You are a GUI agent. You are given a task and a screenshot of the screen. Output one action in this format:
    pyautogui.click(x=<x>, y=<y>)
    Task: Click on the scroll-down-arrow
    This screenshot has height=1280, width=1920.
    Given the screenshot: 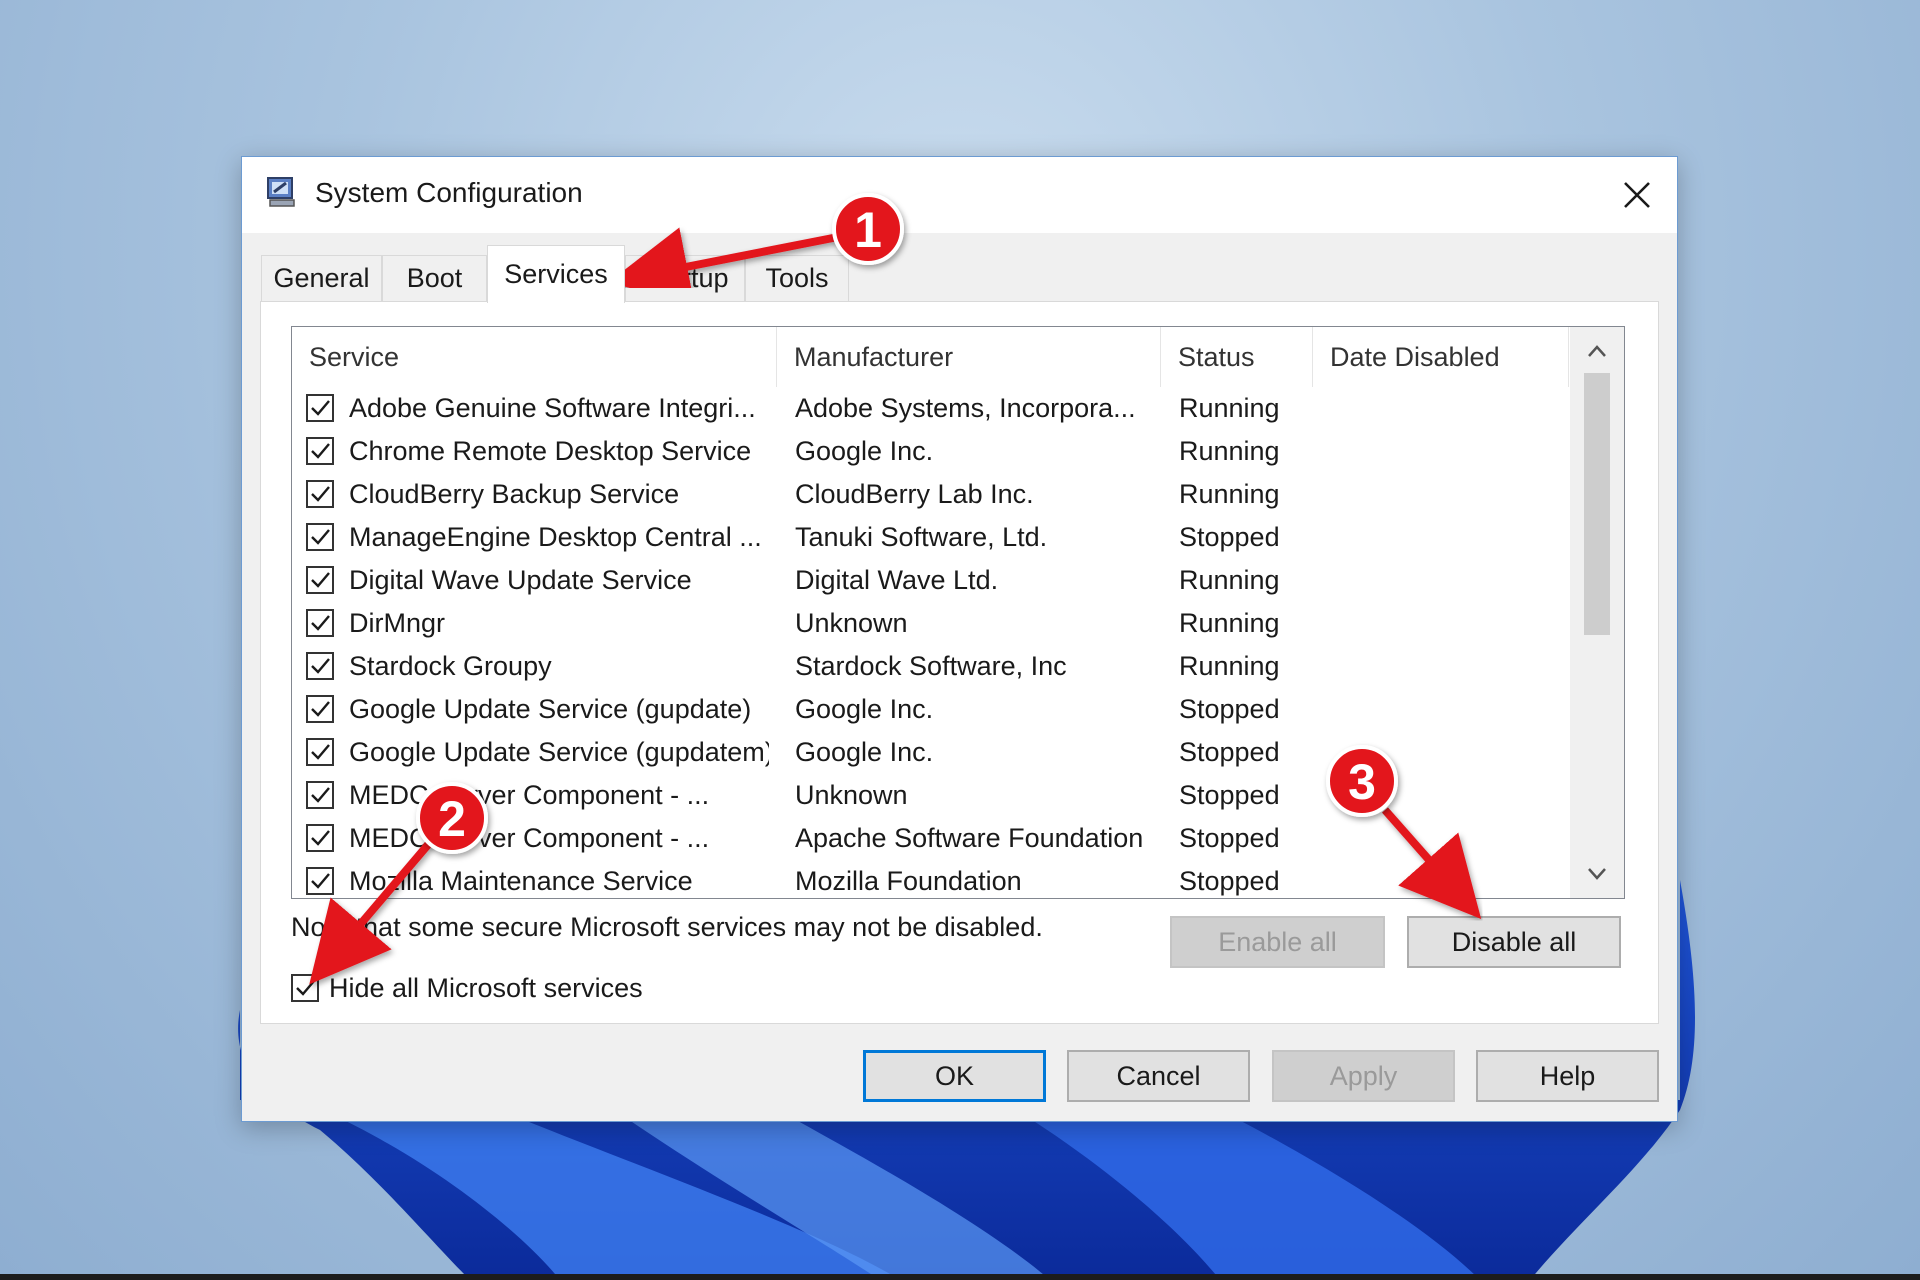 What is the action you would take?
    pyautogui.click(x=1597, y=874)
    